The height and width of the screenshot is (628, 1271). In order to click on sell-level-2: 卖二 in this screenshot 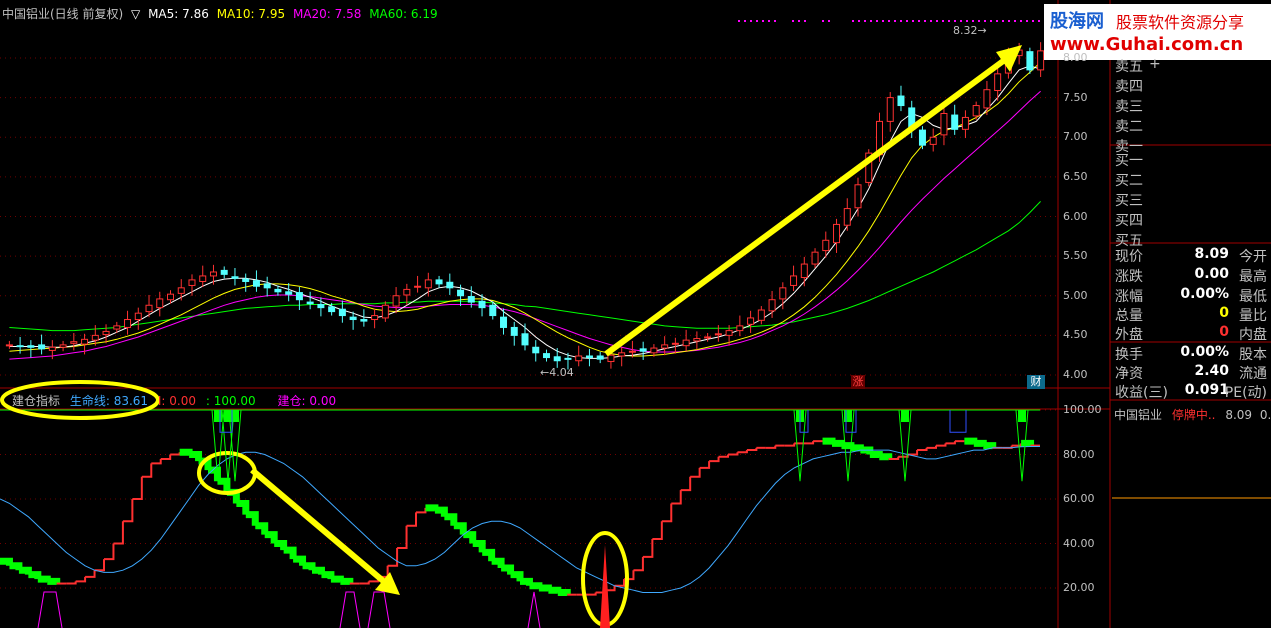, I will do `click(1191, 126)`.